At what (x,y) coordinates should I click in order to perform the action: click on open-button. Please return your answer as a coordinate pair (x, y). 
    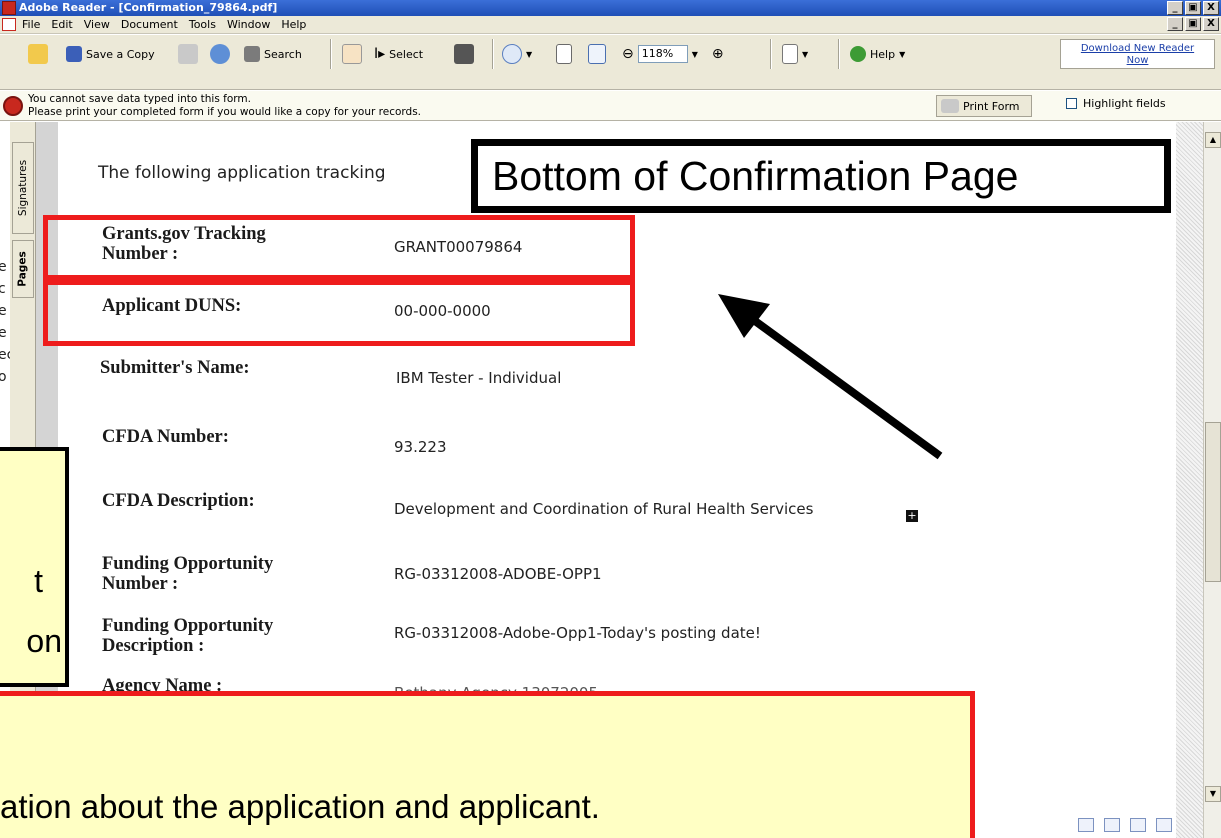
    Looking at the image, I should click on (38, 54).